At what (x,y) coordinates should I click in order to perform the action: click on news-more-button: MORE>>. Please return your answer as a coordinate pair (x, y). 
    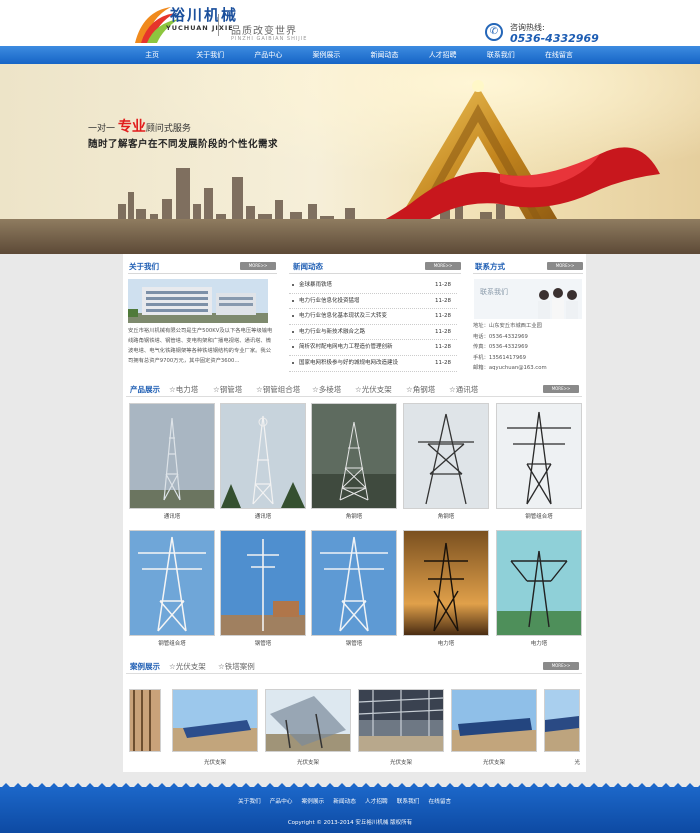
    Looking at the image, I should click on (443, 266).